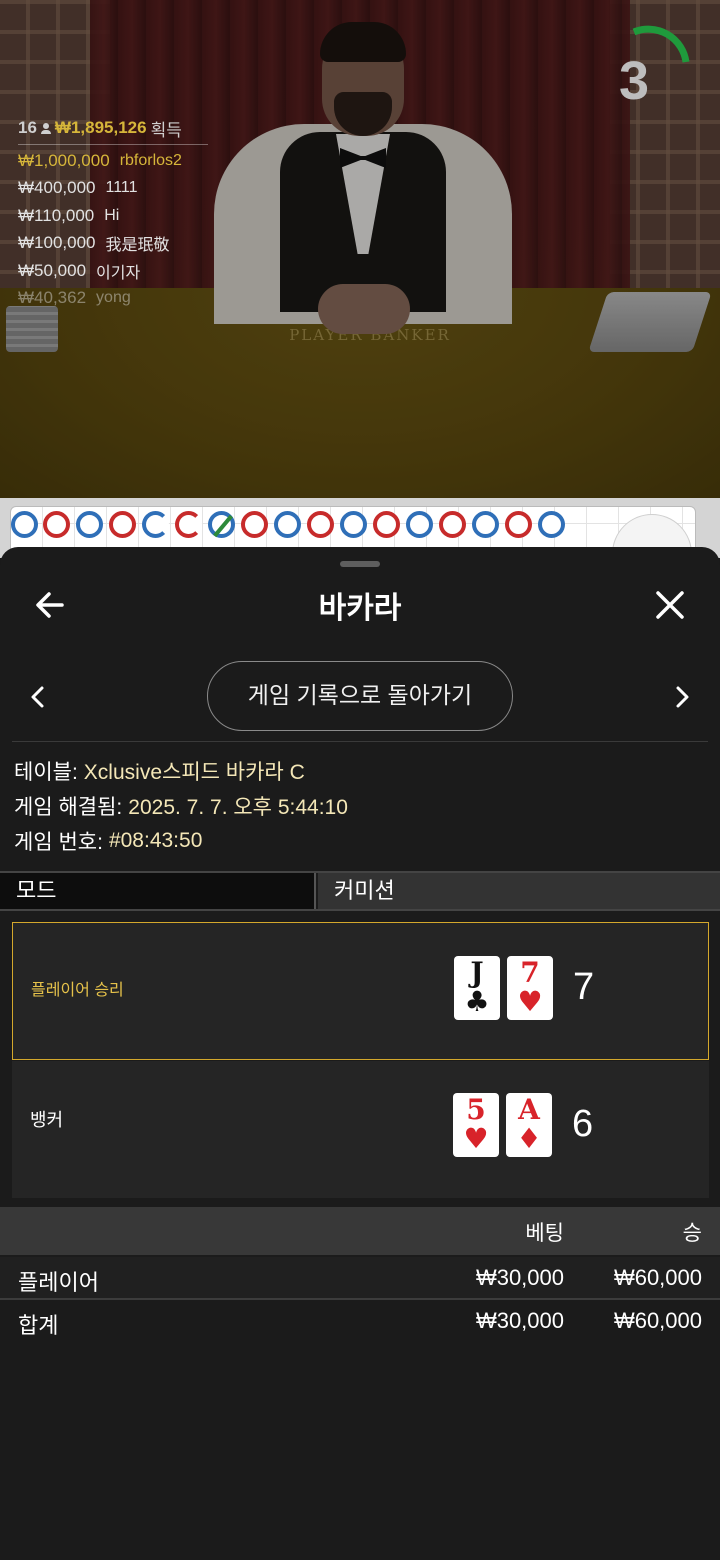 The height and width of the screenshot is (1560, 720). I want to click on winner-row: ₩100,000 我是珉敬, so click(118, 244).